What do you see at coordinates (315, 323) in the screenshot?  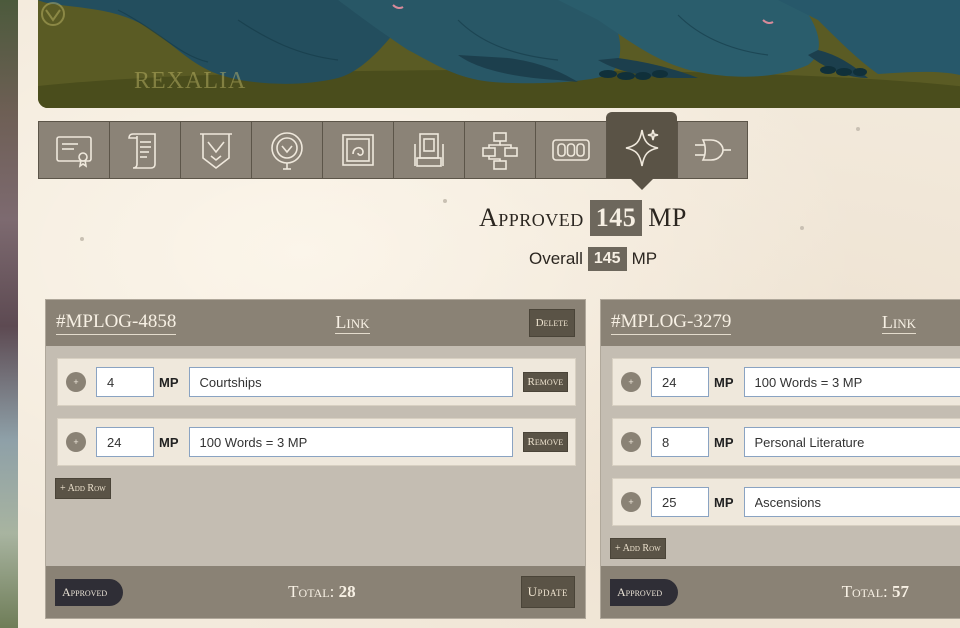 I see `mp-log-card-header: #MPLOG-4858 Link Delete` at bounding box center [315, 323].